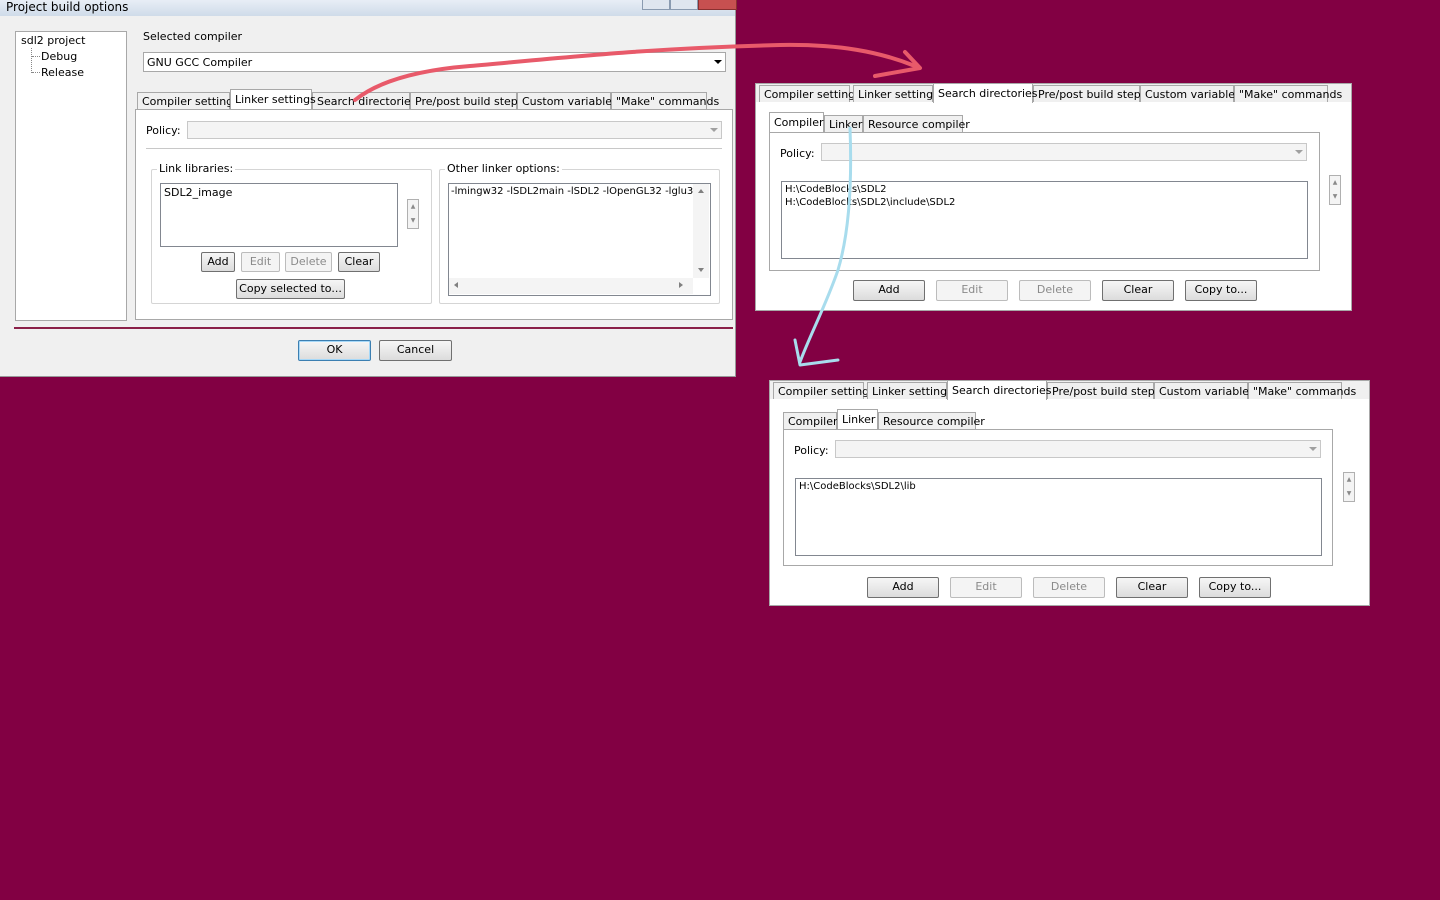 The height and width of the screenshot is (900, 1440). I want to click on annotation-arrows, so click(637, 204).